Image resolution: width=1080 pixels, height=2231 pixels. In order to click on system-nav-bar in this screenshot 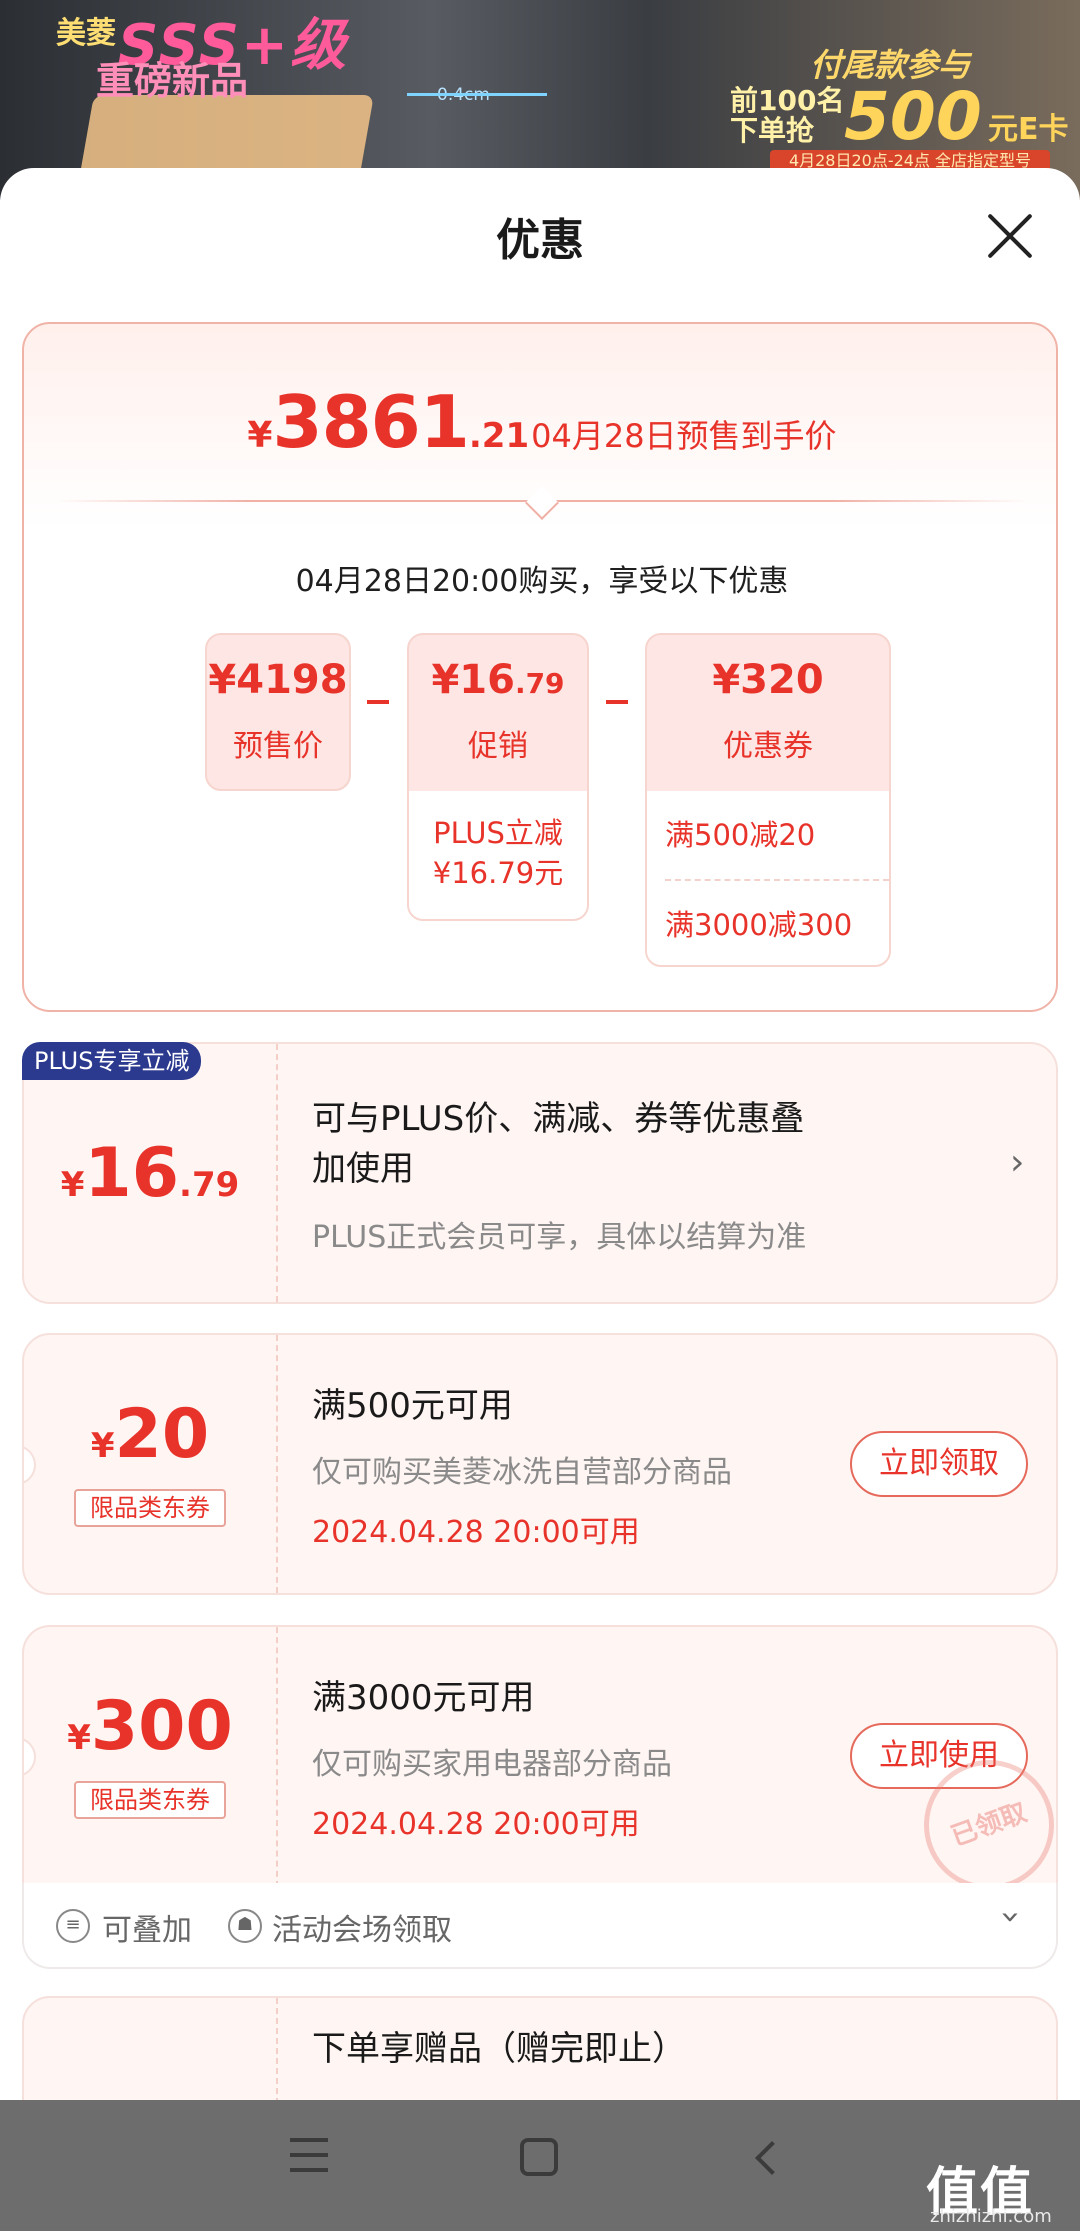, I will do `click(540, 2165)`.